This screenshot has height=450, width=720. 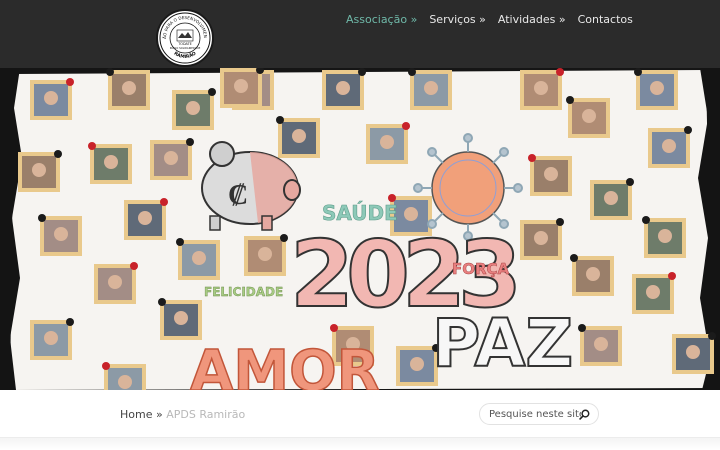 I want to click on breadcrumb-bar: Home » APDS Ramirão, so click(x=360, y=414).